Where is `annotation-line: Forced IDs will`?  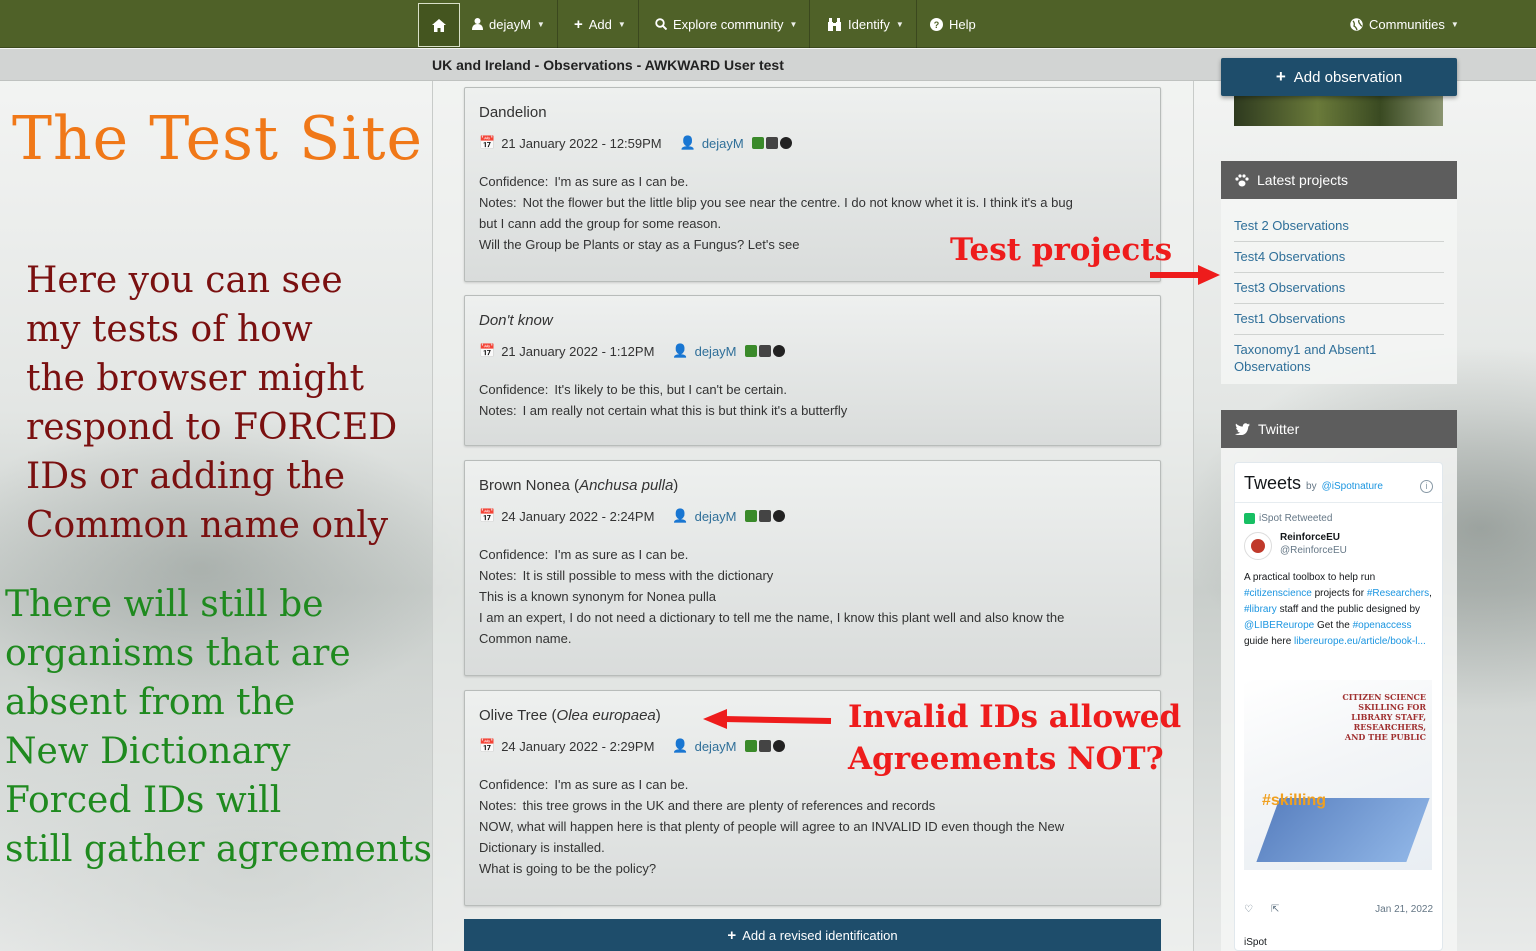 annotation-line: Forced IDs will is located at coordinates (143, 800).